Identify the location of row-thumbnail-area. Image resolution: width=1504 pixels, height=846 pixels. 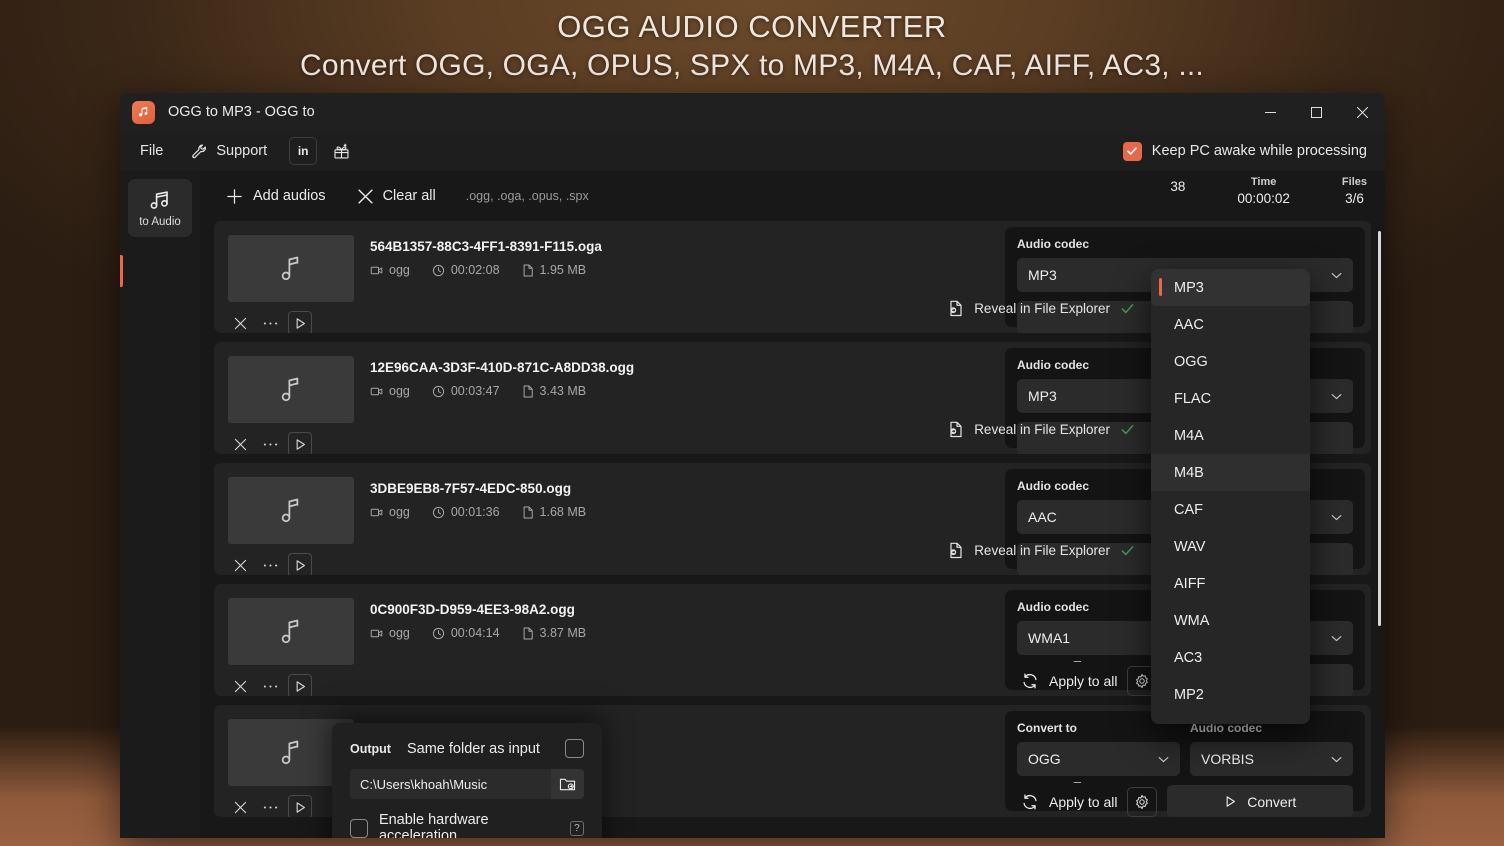
(286, 277).